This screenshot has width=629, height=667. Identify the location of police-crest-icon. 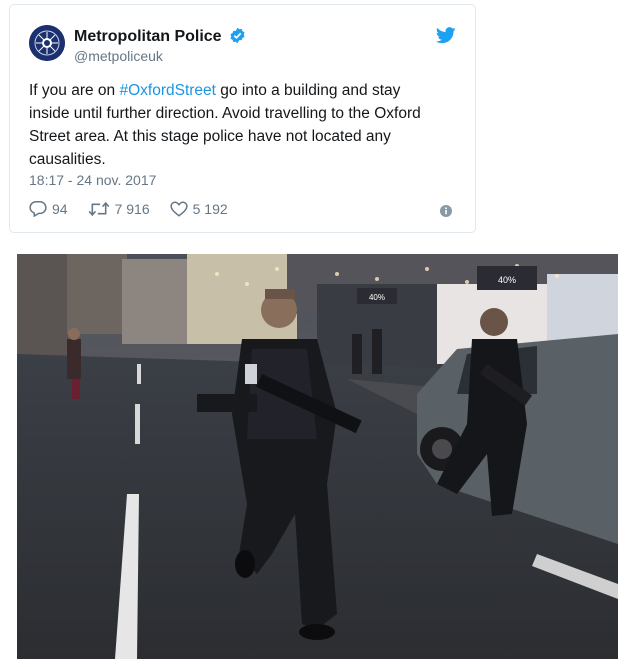
(47, 43).